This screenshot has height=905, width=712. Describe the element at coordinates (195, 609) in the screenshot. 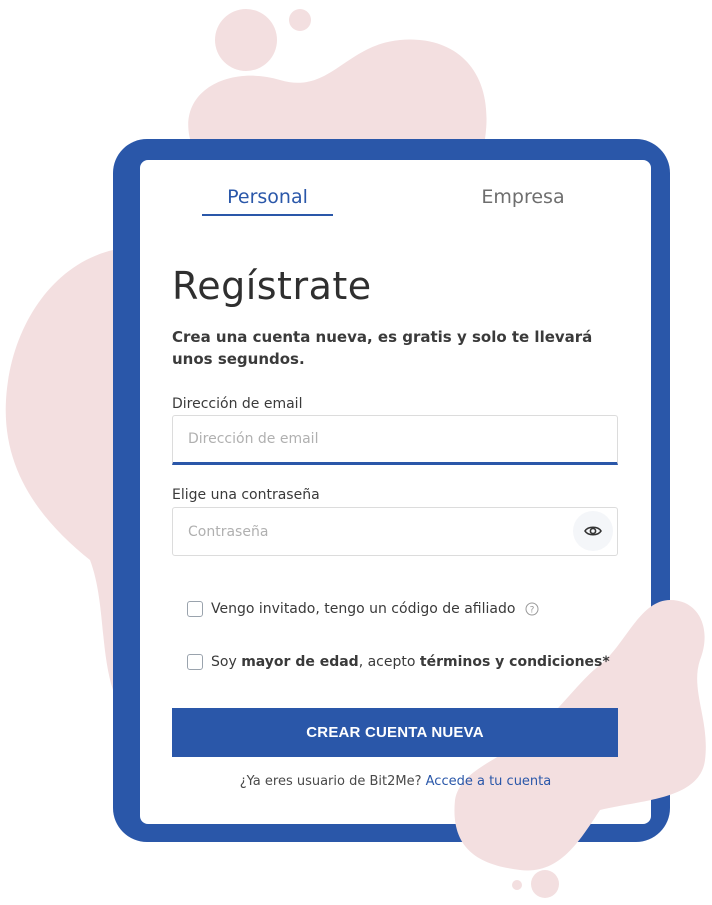

I see `affiliate-checkbox` at that location.